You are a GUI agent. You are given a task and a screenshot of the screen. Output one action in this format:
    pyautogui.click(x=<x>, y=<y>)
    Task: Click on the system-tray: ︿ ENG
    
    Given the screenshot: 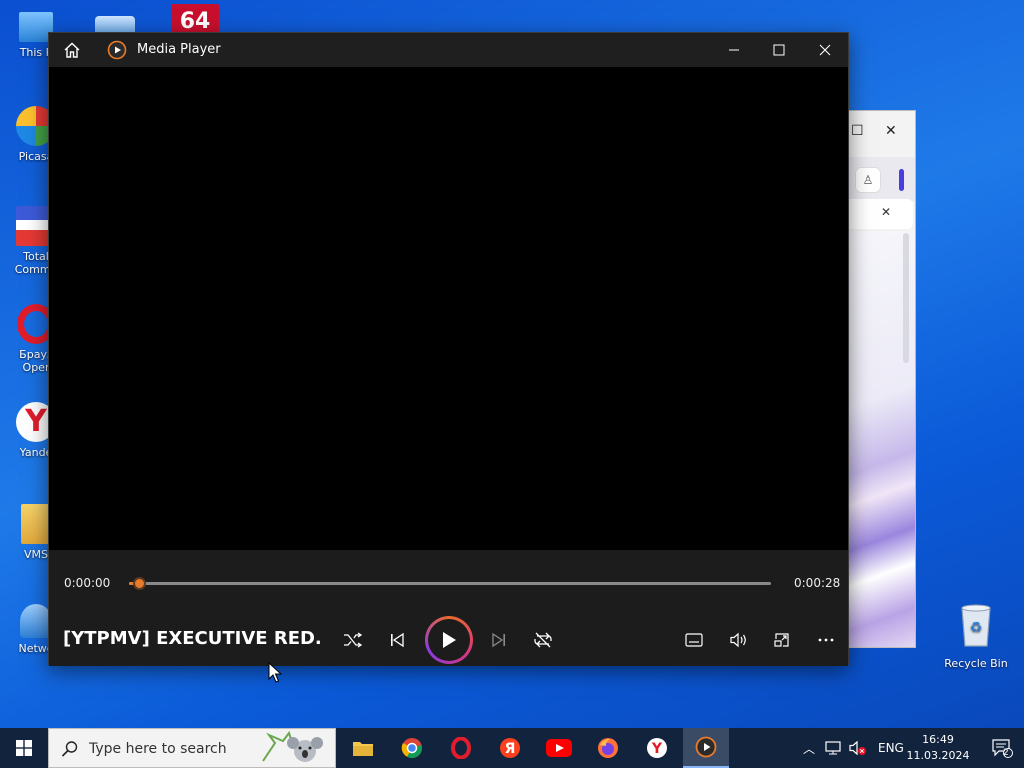 What is the action you would take?
    pyautogui.click(x=851, y=748)
    